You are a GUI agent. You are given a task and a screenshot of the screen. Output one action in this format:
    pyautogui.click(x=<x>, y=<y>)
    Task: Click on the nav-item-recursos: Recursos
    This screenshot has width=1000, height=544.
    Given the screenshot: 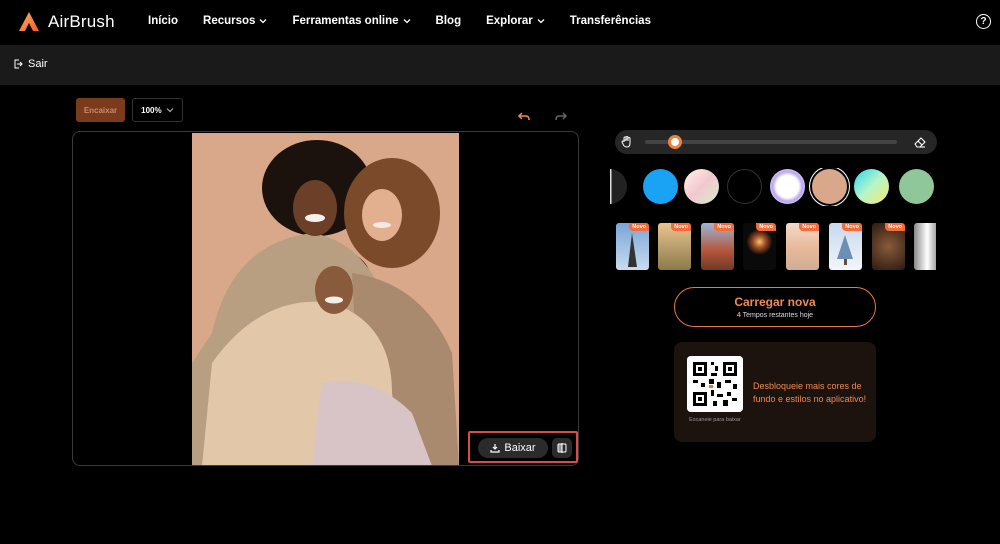 What is the action you would take?
    pyautogui.click(x=235, y=21)
    